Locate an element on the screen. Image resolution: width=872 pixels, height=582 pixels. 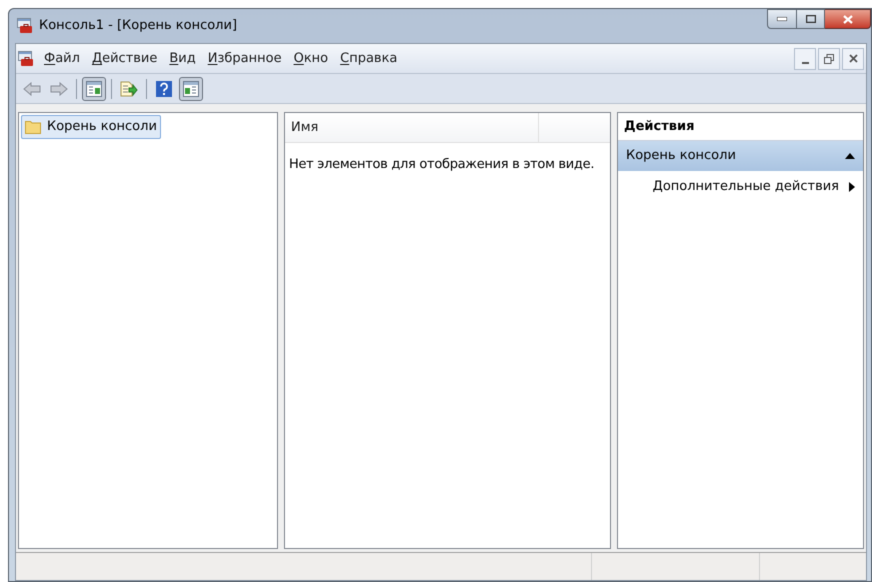
close-button is located at coordinates (848, 19).